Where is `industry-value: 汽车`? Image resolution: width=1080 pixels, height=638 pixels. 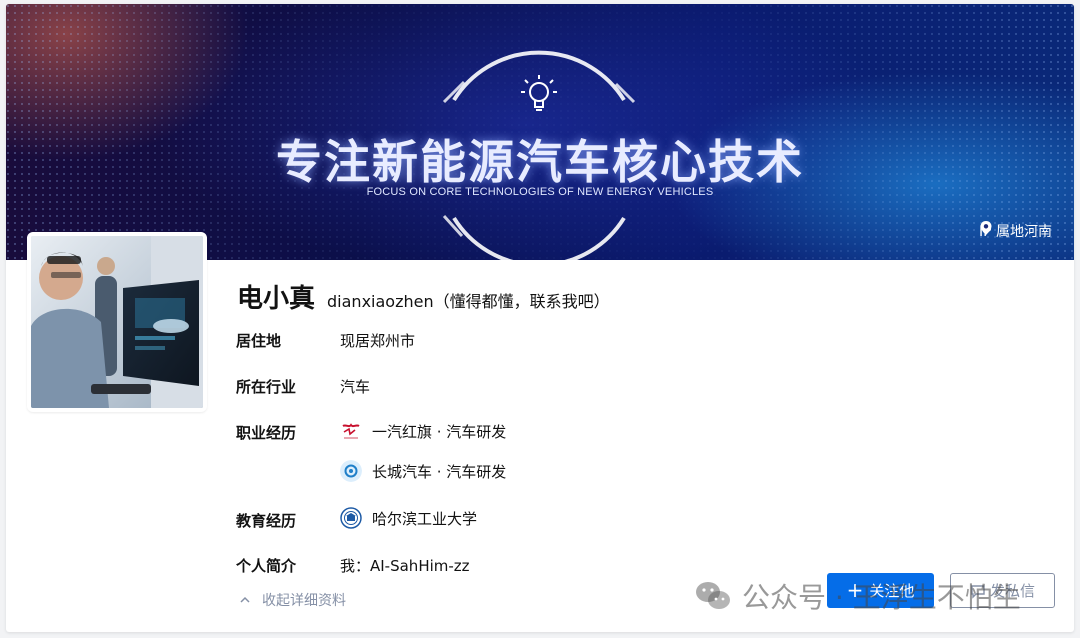 industry-value: 汽车 is located at coordinates (355, 386).